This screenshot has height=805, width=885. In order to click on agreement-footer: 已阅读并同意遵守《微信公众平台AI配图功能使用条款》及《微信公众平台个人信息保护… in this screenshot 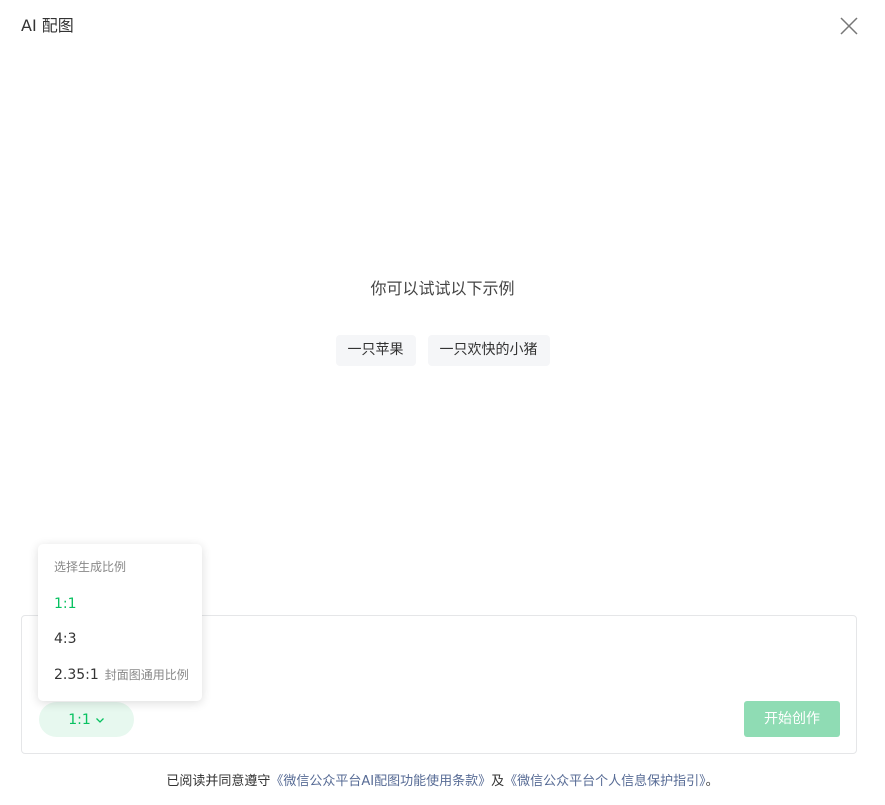, I will do `click(442, 782)`.